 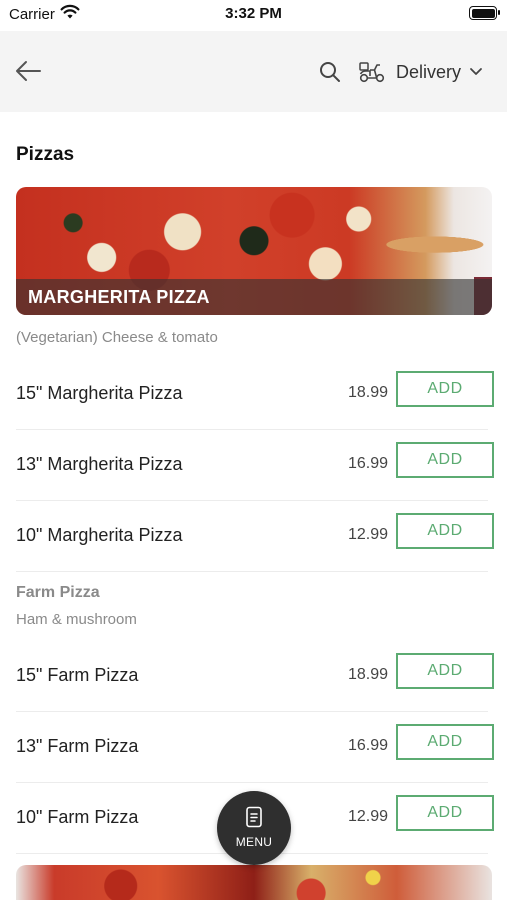 What do you see at coordinates (58, 592) in the screenshot?
I see `group-title: Farm Pizza` at bounding box center [58, 592].